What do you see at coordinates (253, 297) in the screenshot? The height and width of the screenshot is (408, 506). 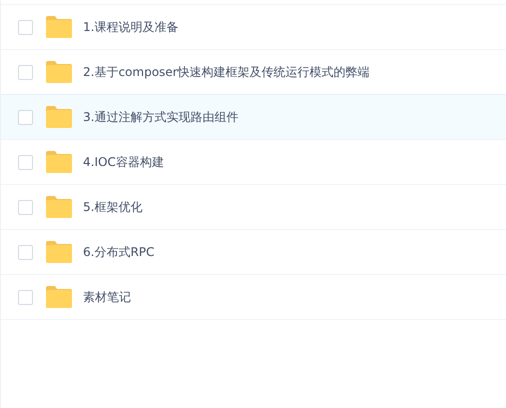 I see `file-row: 素材笔记` at bounding box center [253, 297].